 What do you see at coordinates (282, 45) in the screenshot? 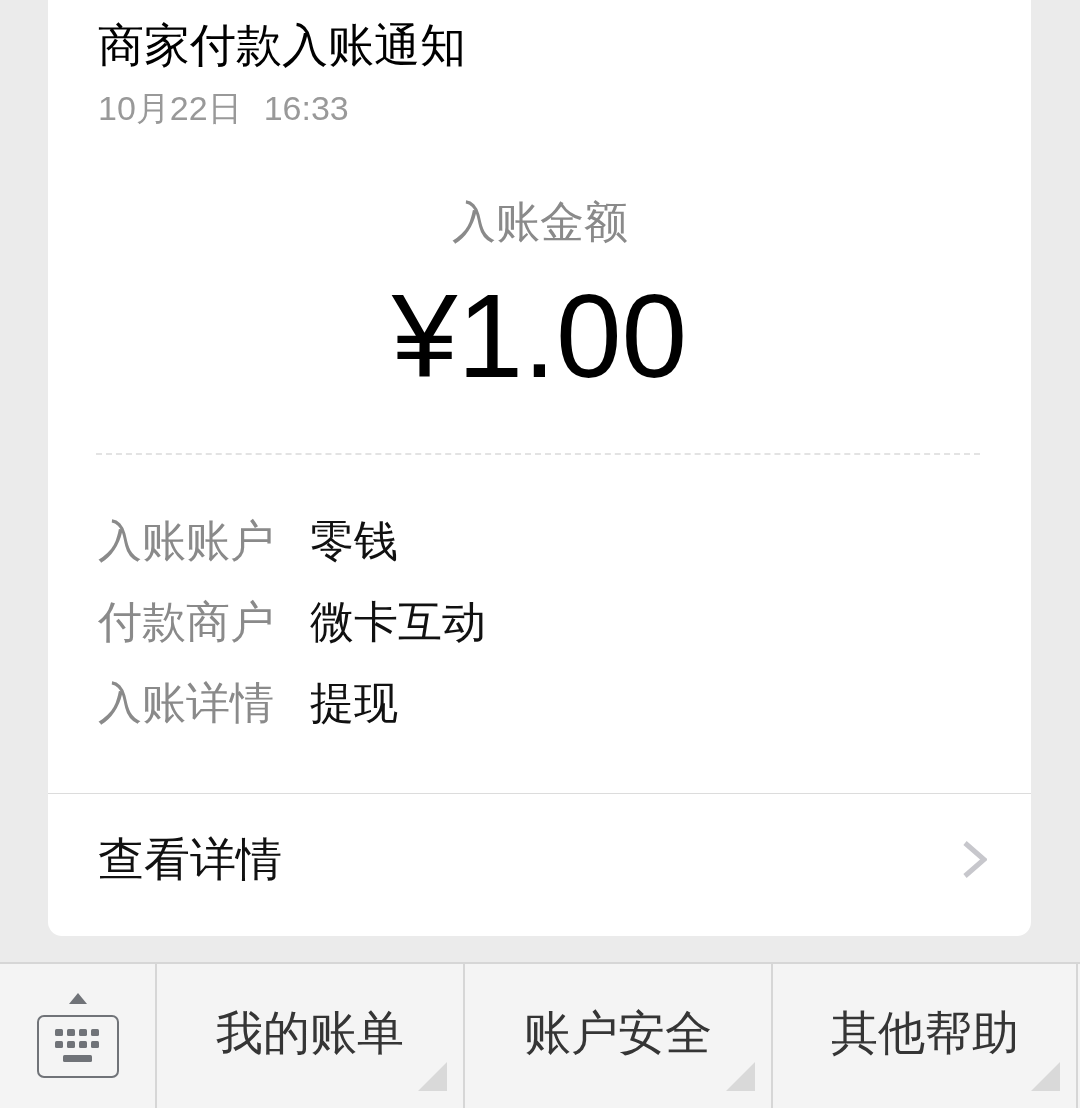
I see `notification-title: 商家付款入账通知` at bounding box center [282, 45].